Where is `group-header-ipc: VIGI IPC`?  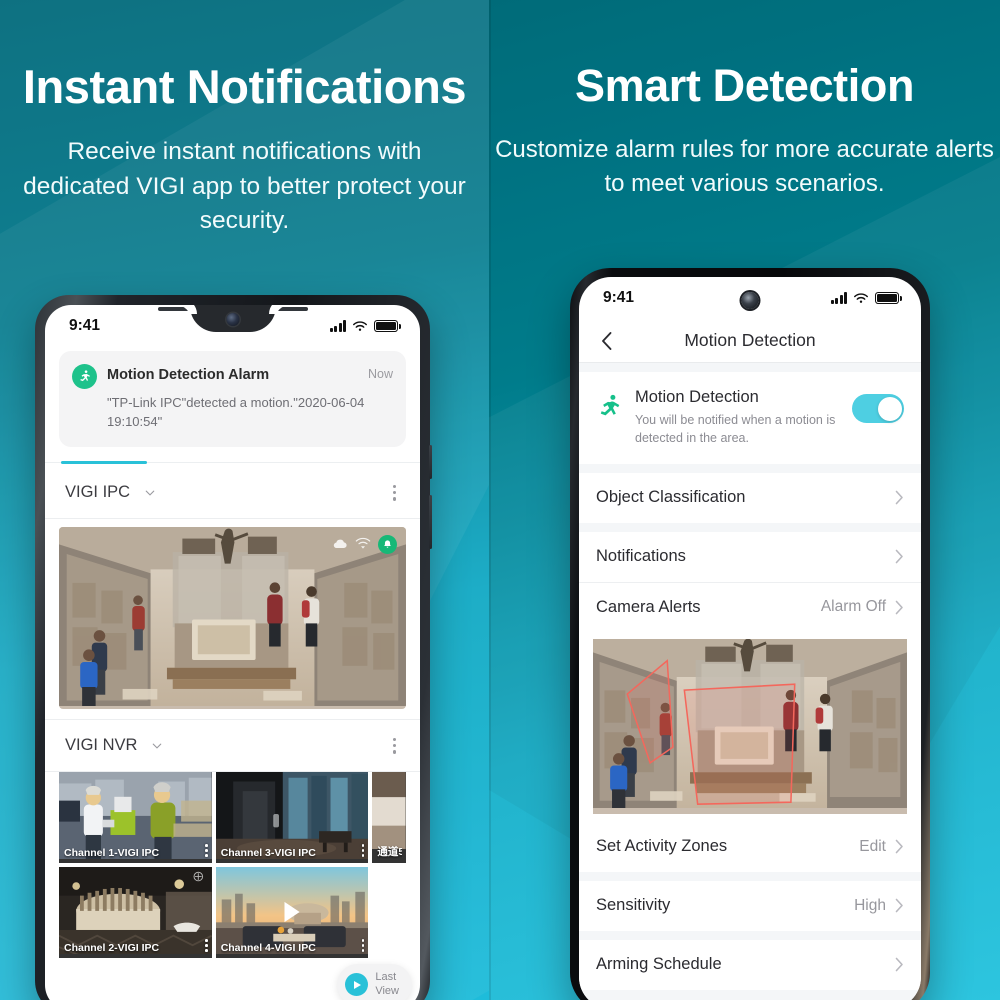
group-header-ipc: VIGI IPC is located at coordinates (232, 493).